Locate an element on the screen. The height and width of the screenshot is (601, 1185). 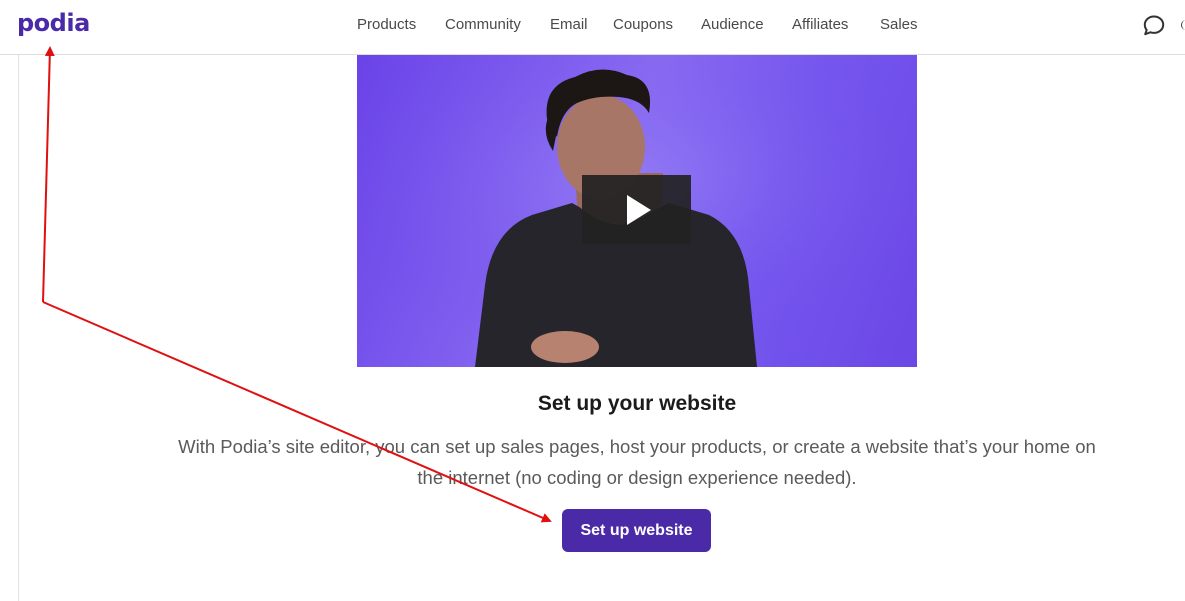
nav-item-email: Email is located at coordinates (569, 24).